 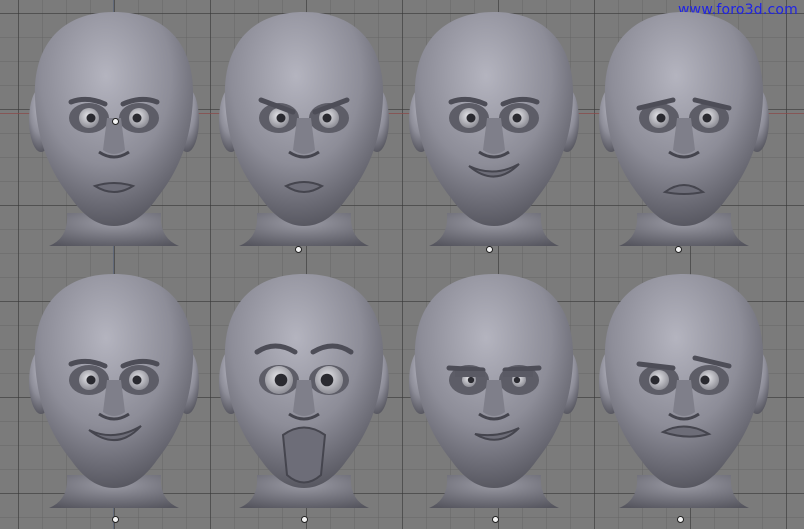 What do you see at coordinates (114, 135) in the screenshot?
I see `head-model-neutral` at bounding box center [114, 135].